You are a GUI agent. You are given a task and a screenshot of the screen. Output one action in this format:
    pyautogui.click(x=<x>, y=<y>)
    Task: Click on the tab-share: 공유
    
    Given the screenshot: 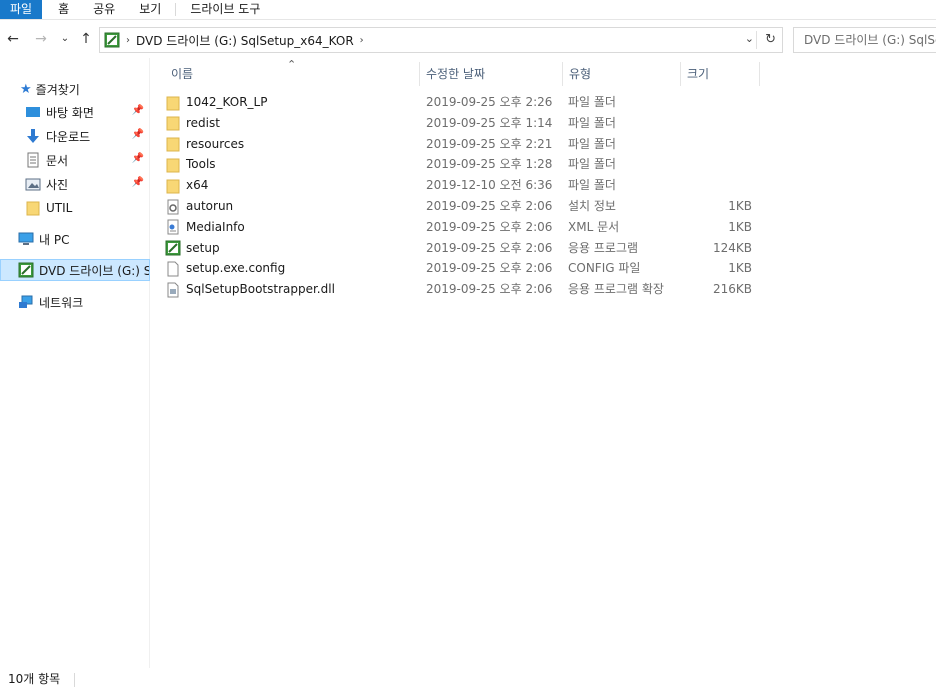 What is the action you would take?
    pyautogui.click(x=102, y=9)
    